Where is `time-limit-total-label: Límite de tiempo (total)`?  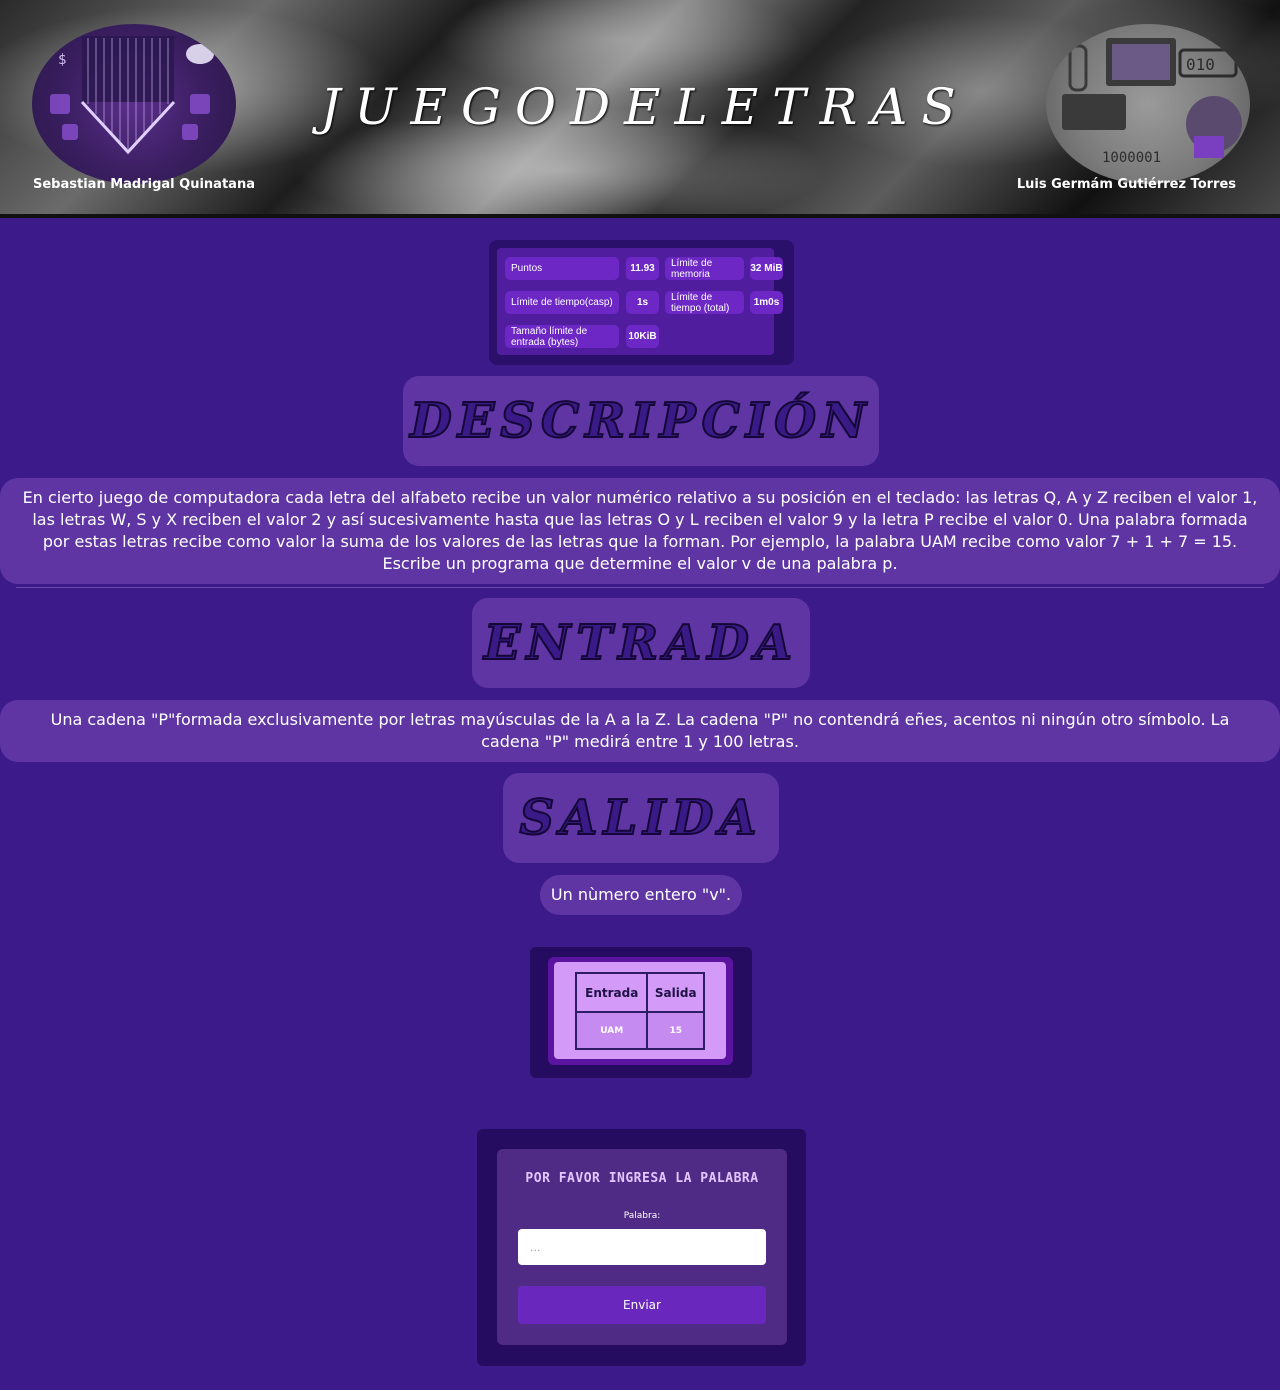
time-limit-total-label: Límite de tiempo (total) is located at coordinates (704, 302).